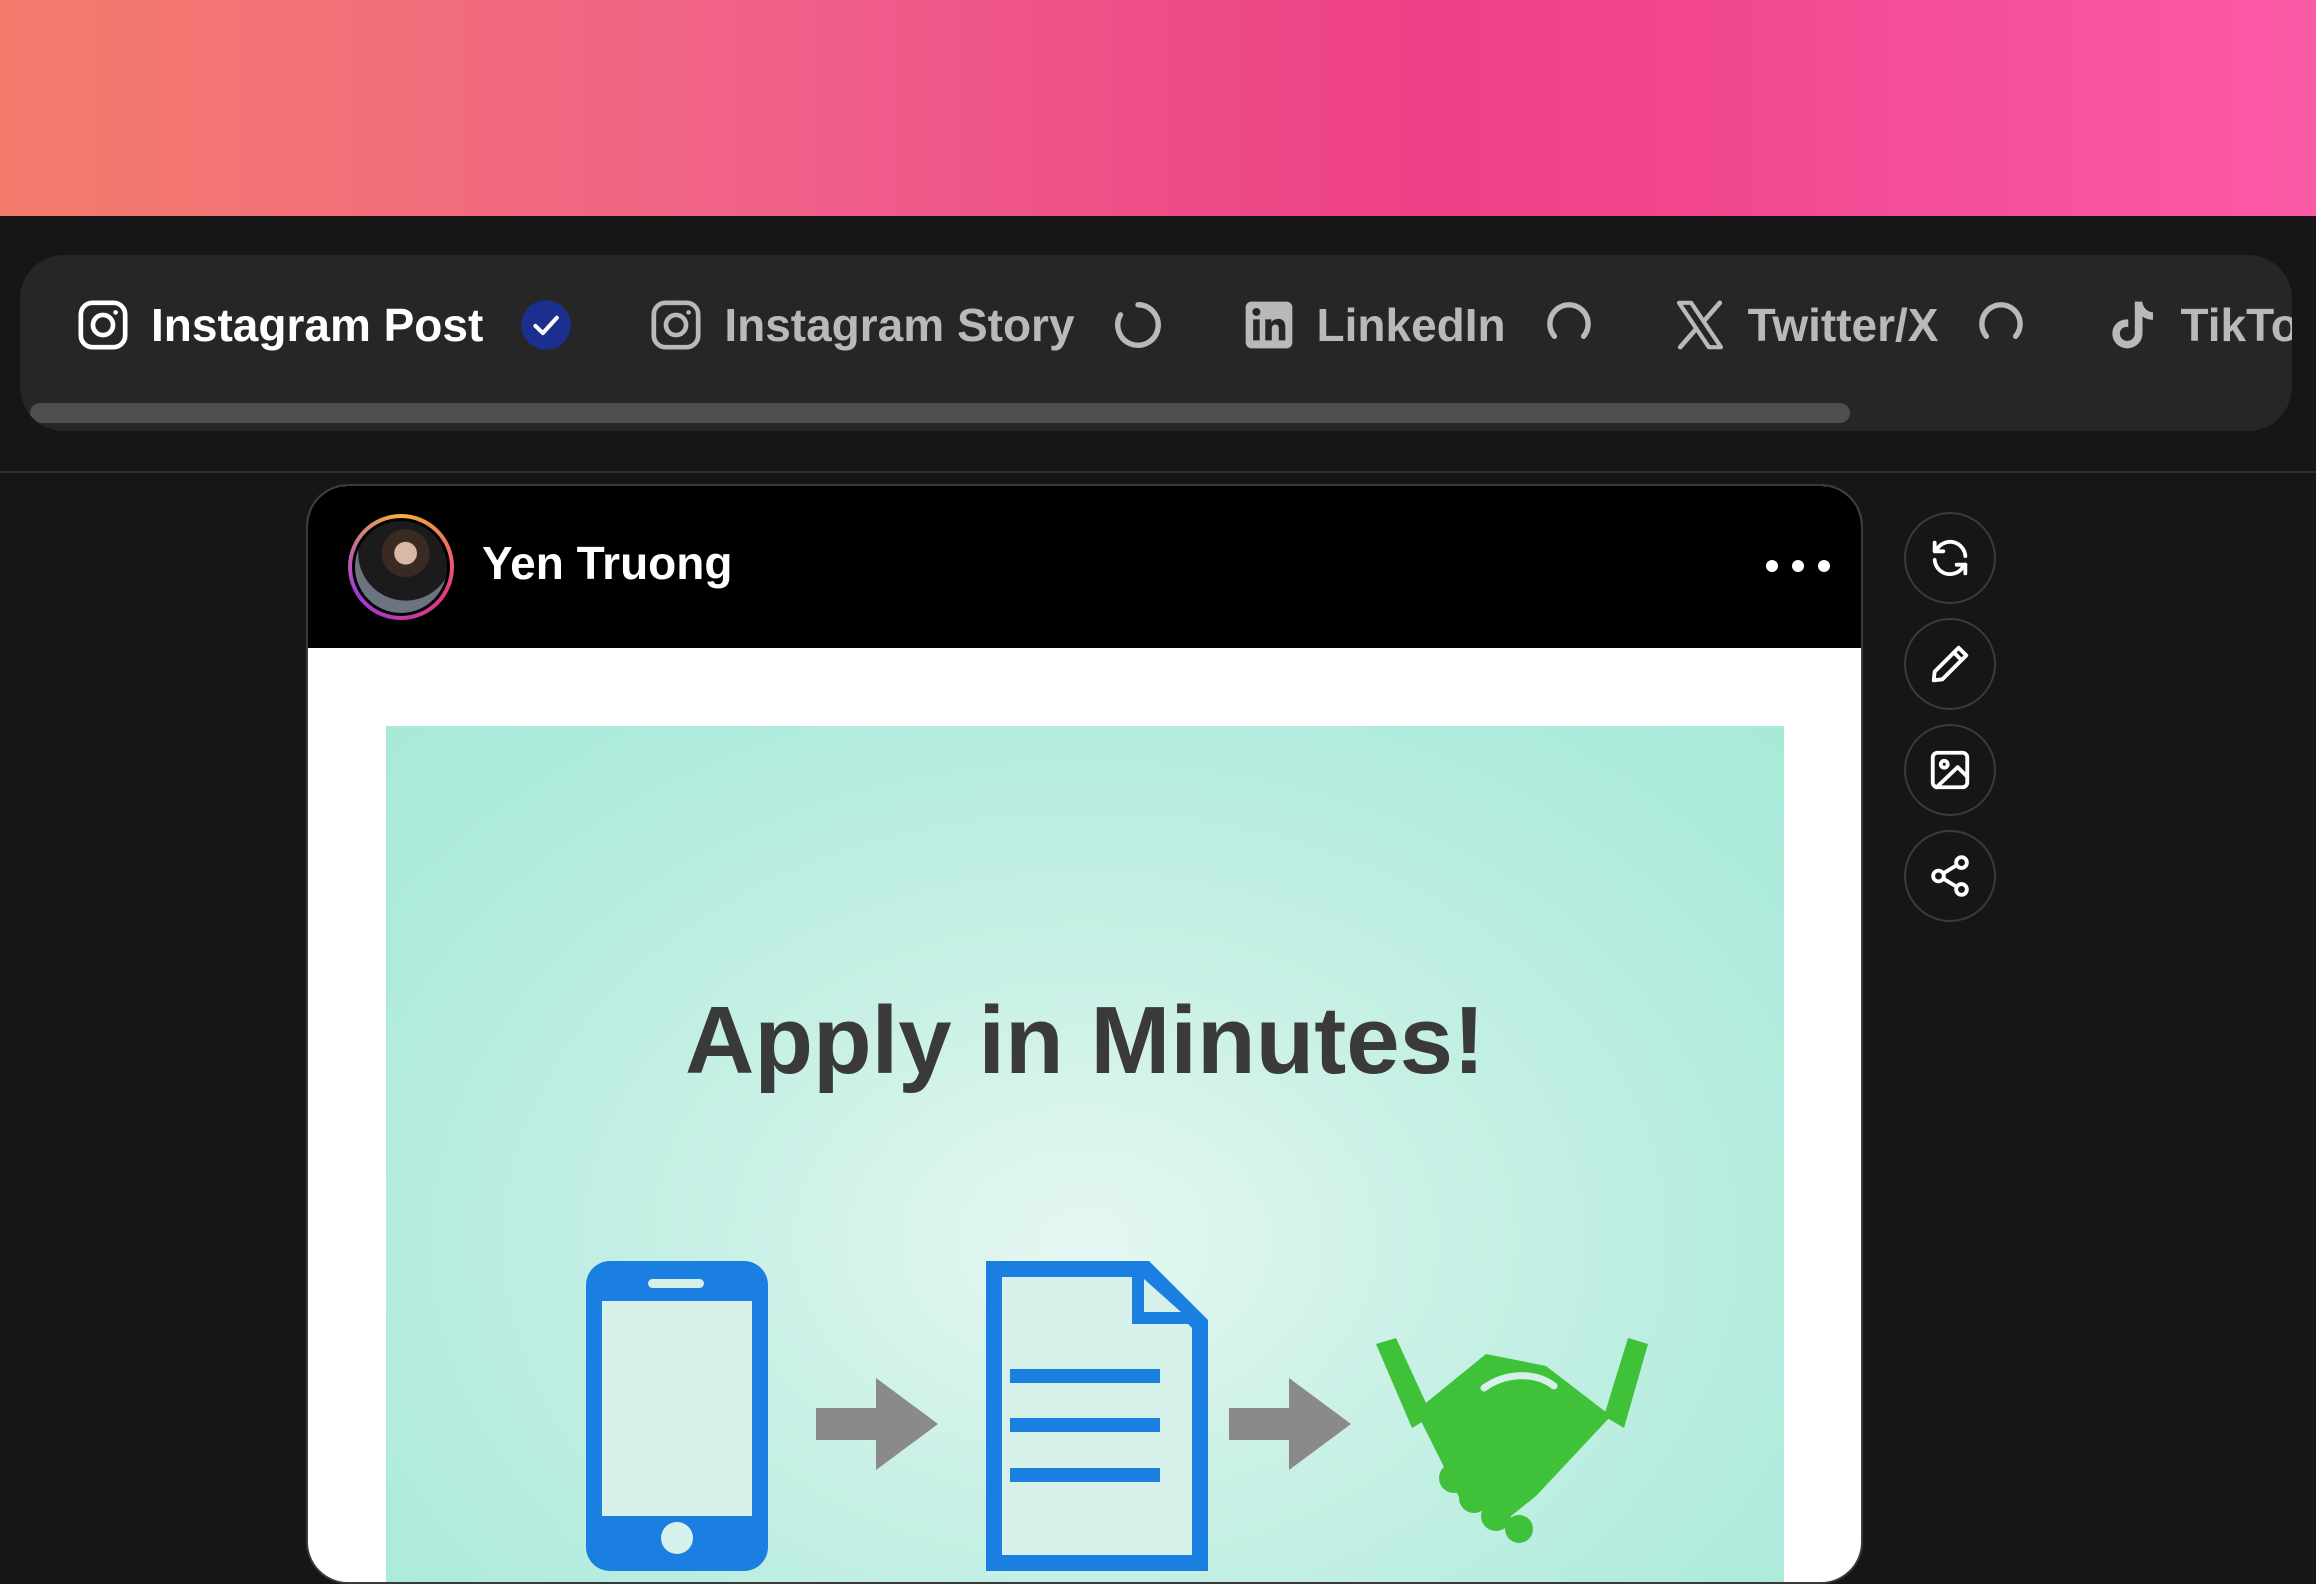  I want to click on tab-linkedin: LinkedIn, so click(1418, 325).